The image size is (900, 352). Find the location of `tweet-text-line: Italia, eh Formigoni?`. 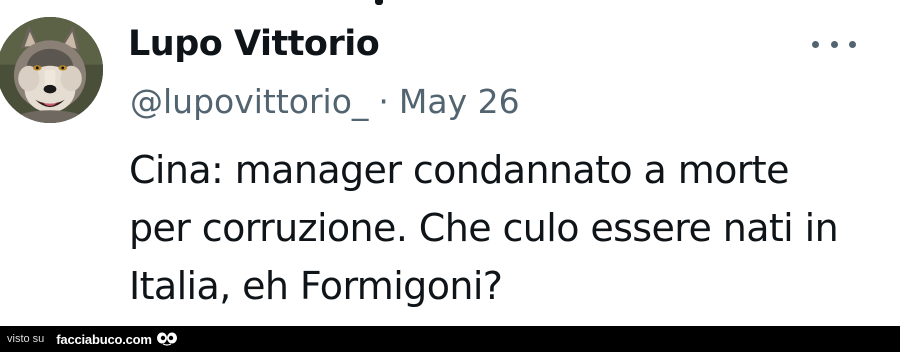

tweet-text-line: Italia, eh Formigoni? is located at coordinates (316, 286).